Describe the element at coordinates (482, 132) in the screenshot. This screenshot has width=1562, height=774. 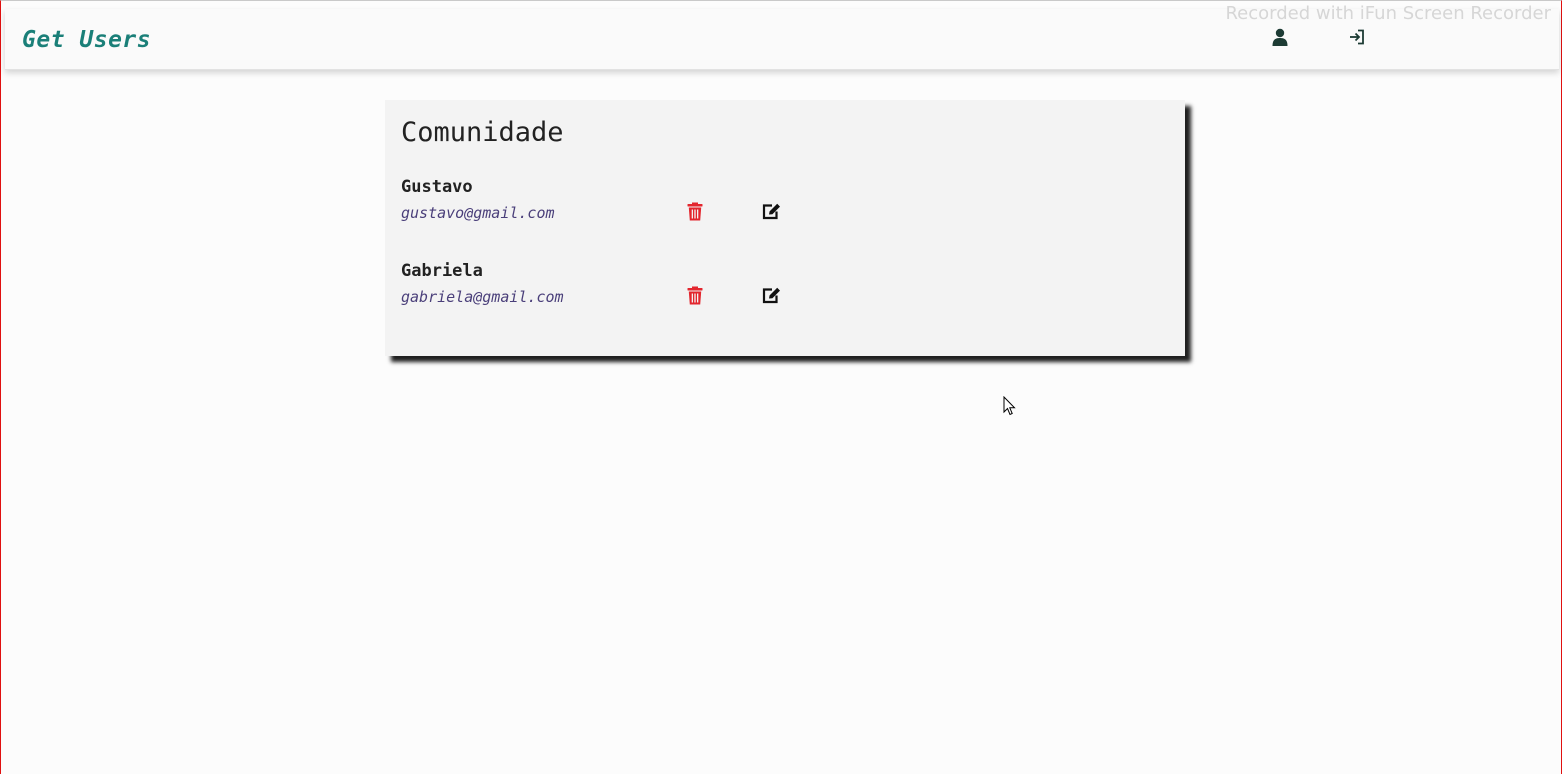
I see `card-title: Comunidade` at that location.